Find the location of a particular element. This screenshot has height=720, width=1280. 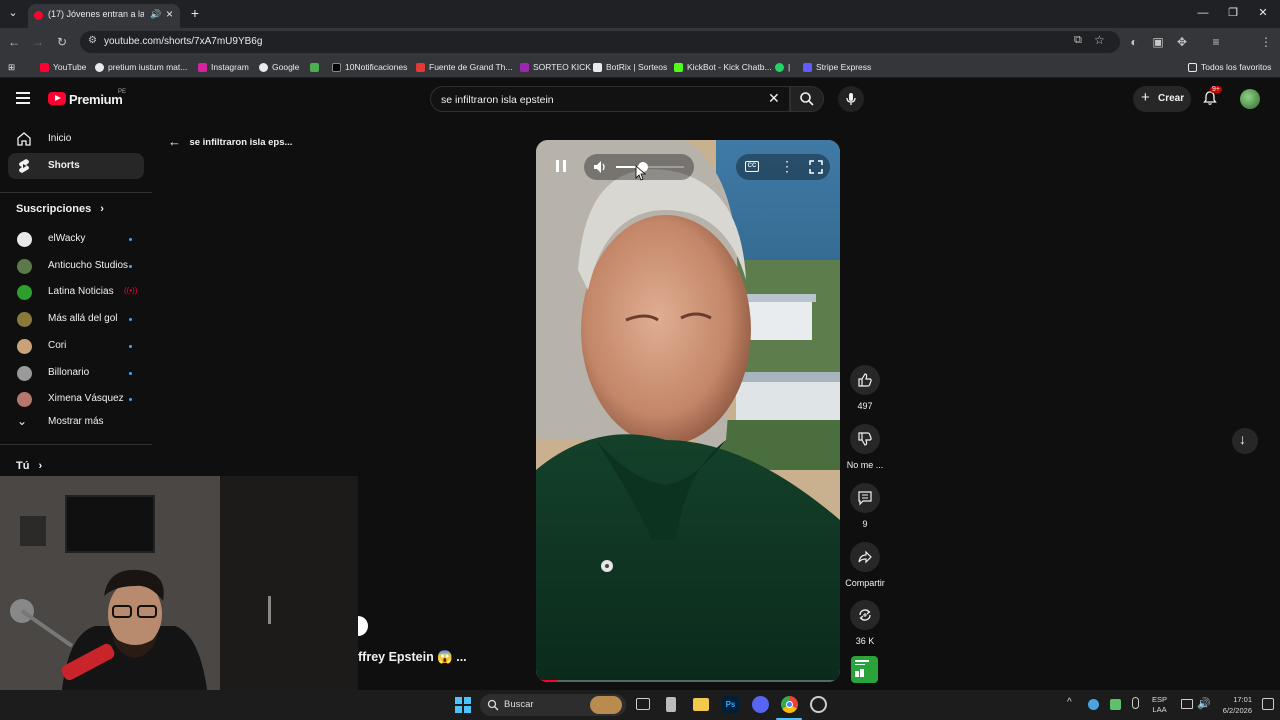

create-button: + Crear is located at coordinates (1162, 99).